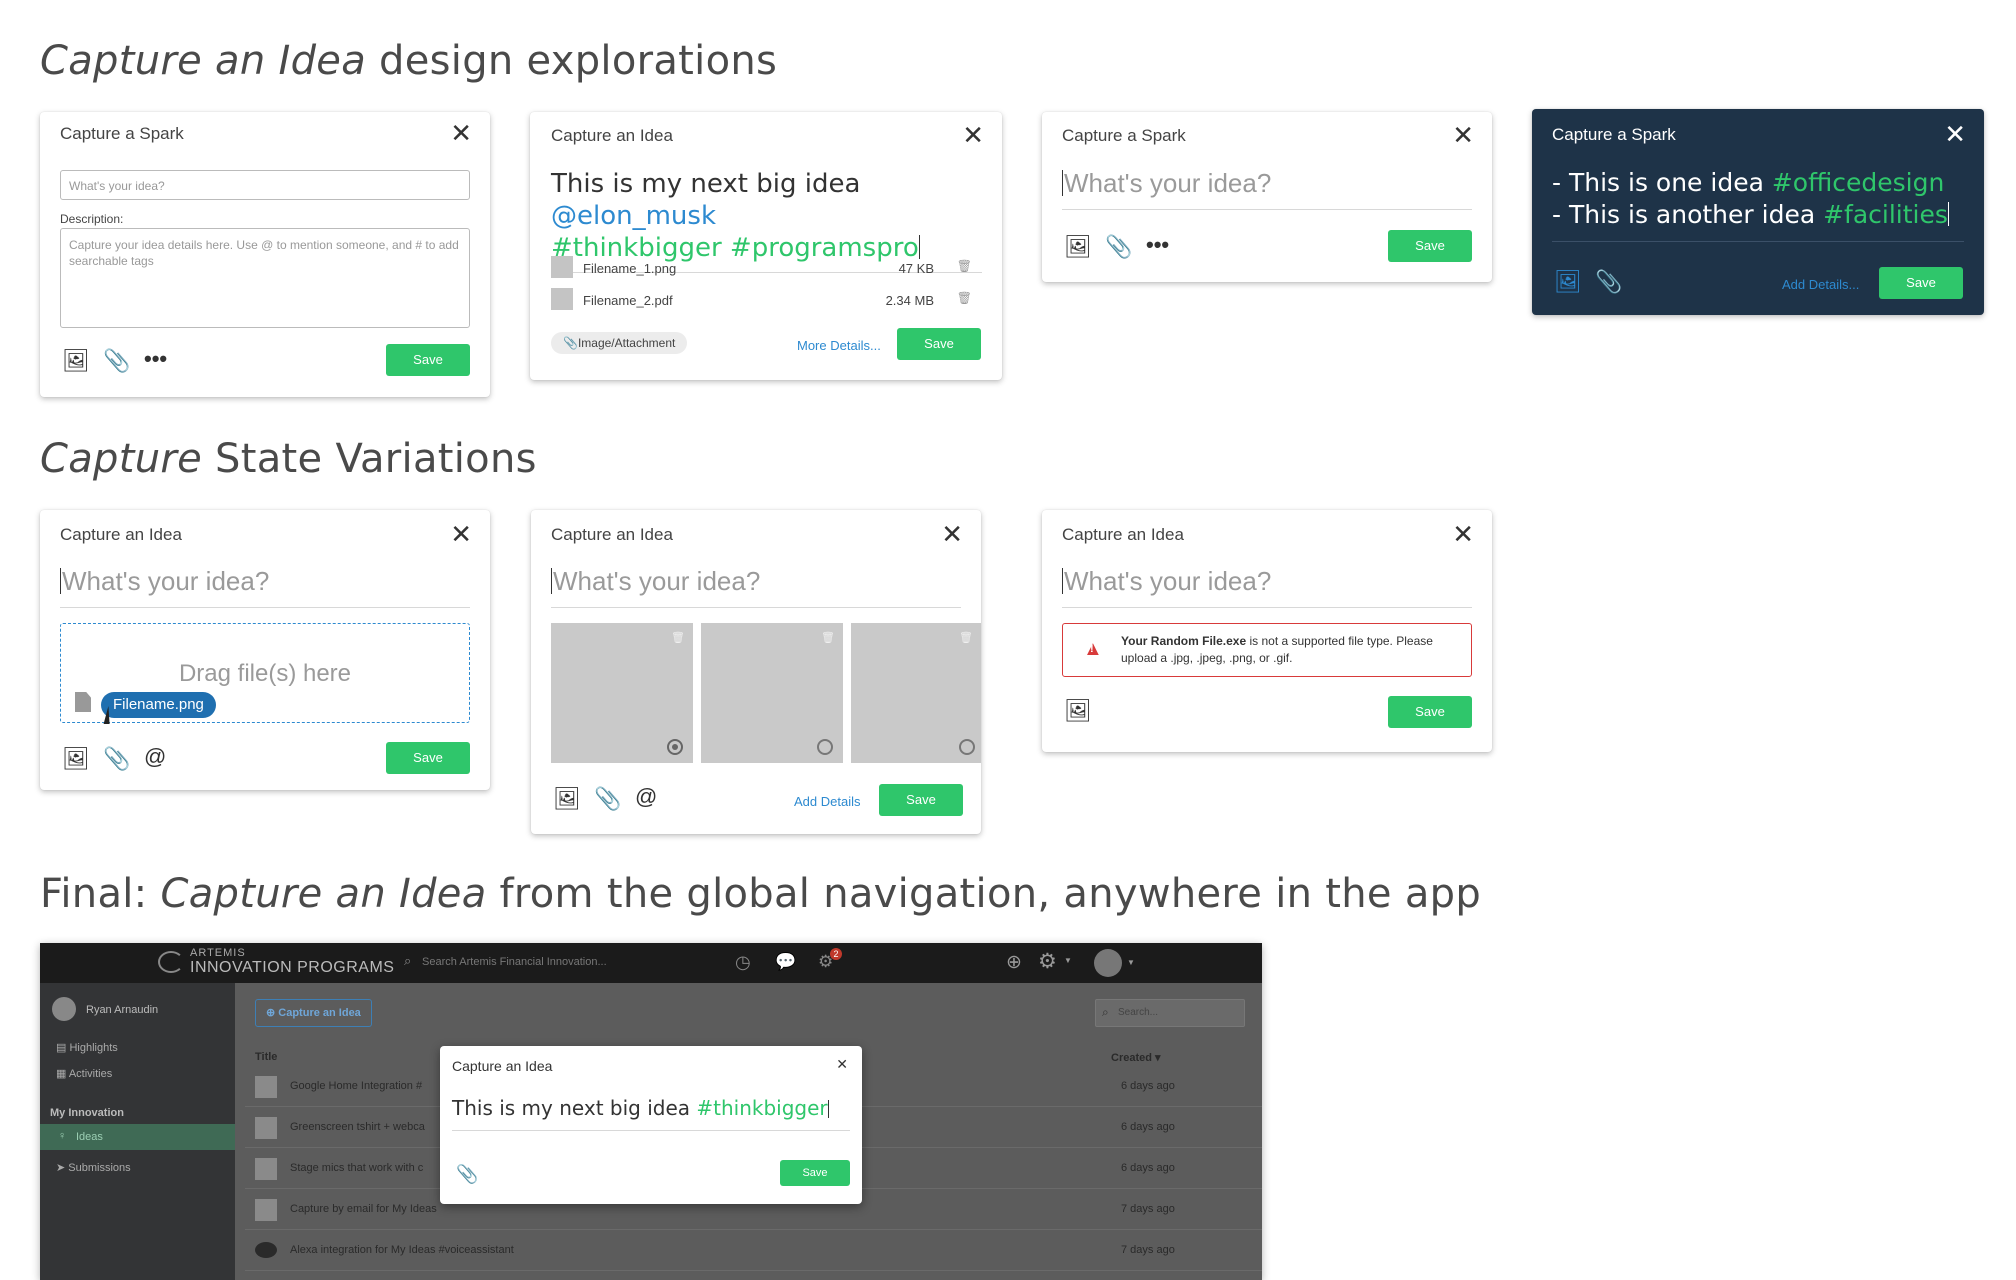  What do you see at coordinates (87, 1113) in the screenshot?
I see `sidebar-section-label: My Innovation` at bounding box center [87, 1113].